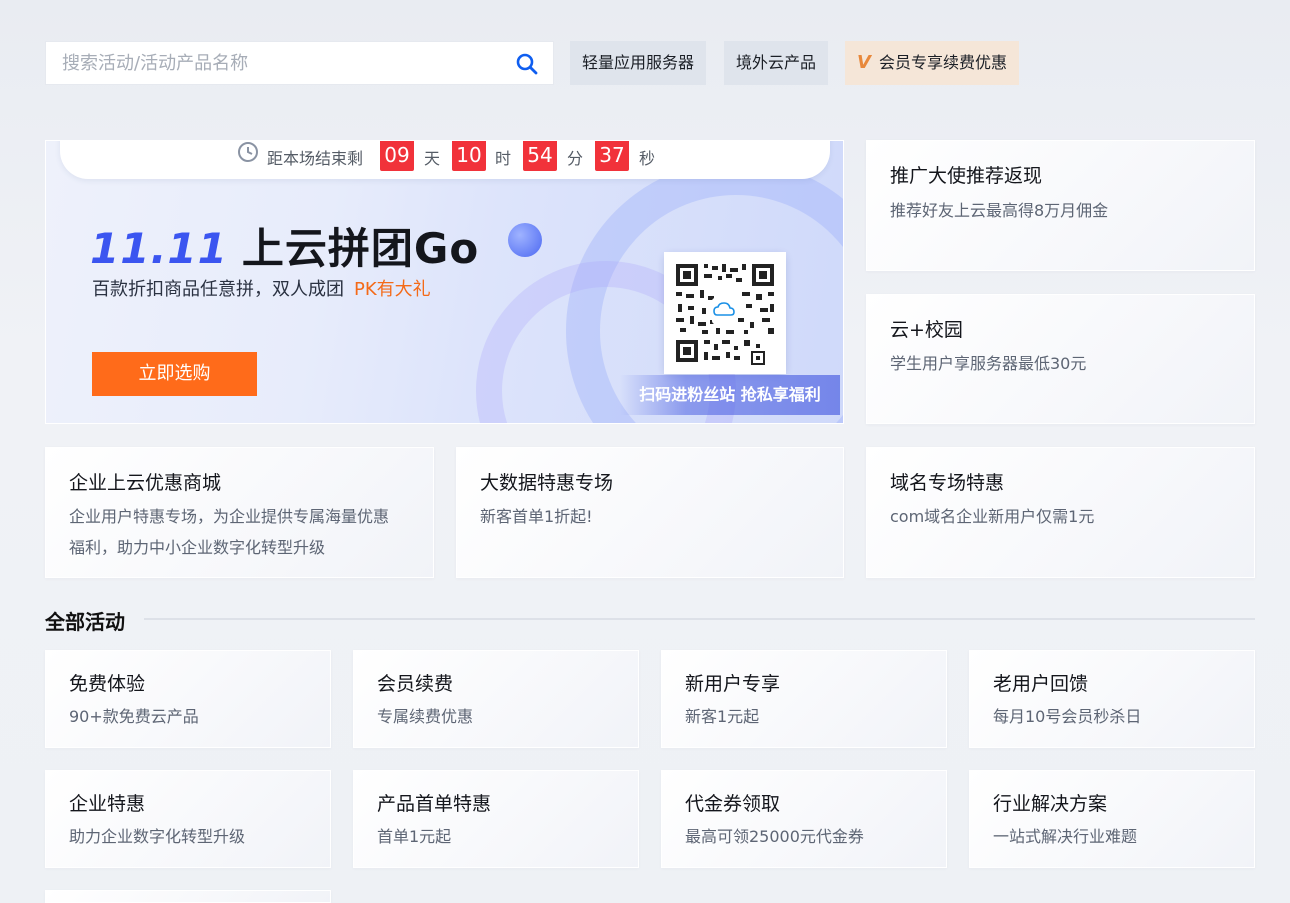  I want to click on days-unit: 天, so click(432, 158).